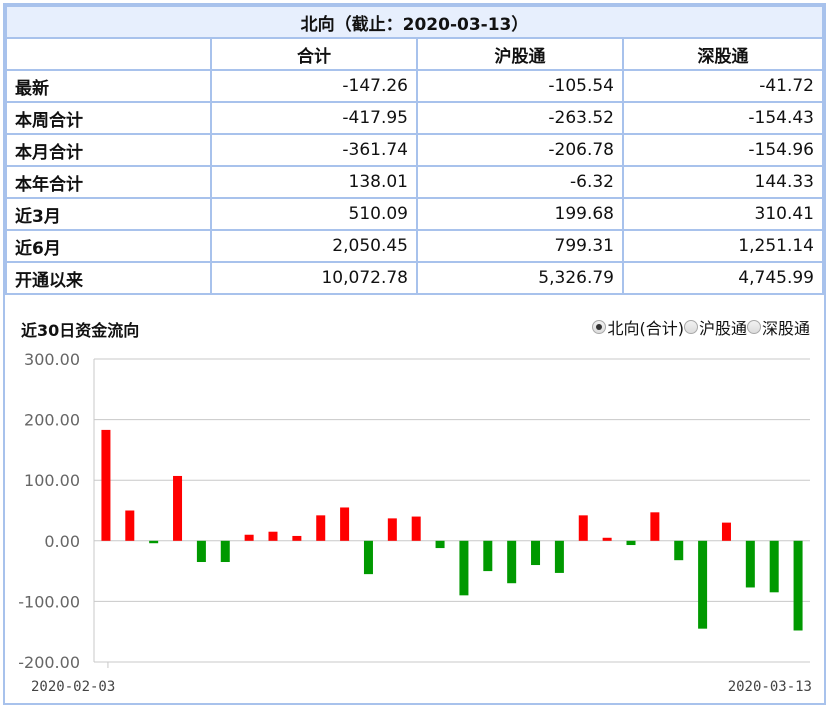  I want to click on table-row: 本年合计 138.01 -6.32 144.33, so click(414, 182).